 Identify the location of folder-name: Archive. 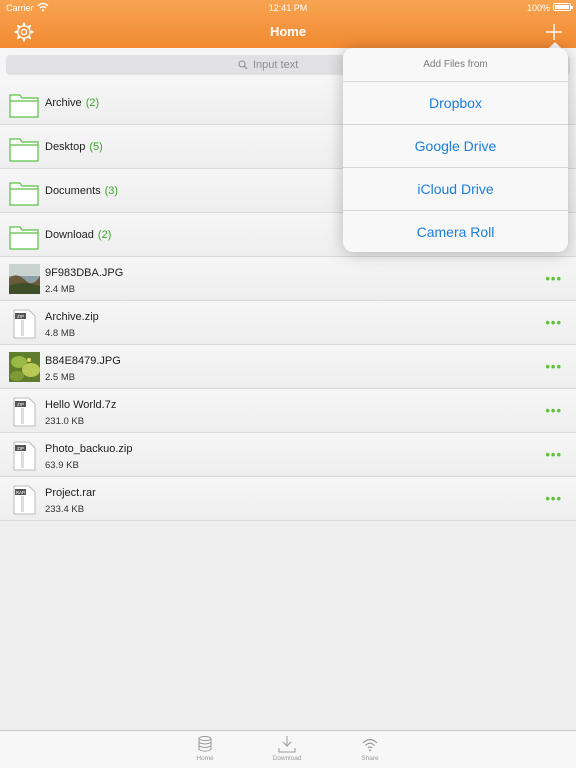
(63, 103).